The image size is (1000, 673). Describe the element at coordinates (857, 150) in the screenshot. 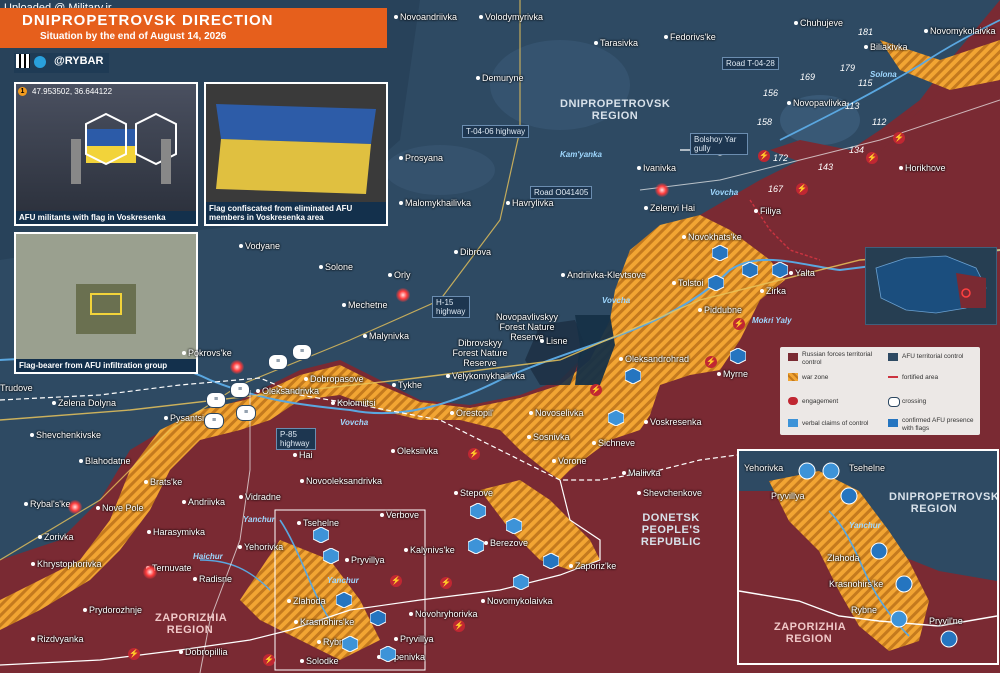

I see `height-mark: 134` at that location.